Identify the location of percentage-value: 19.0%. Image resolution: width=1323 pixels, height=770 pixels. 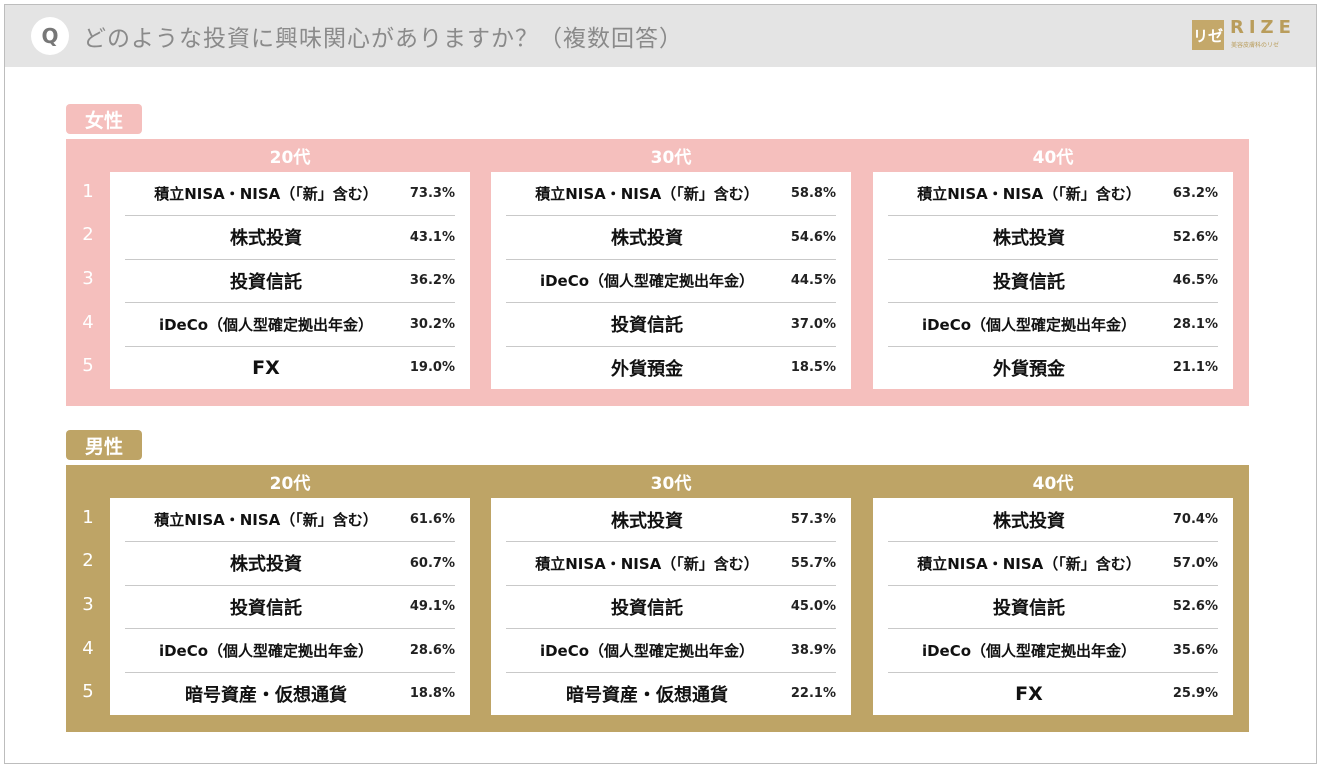
(432, 368).